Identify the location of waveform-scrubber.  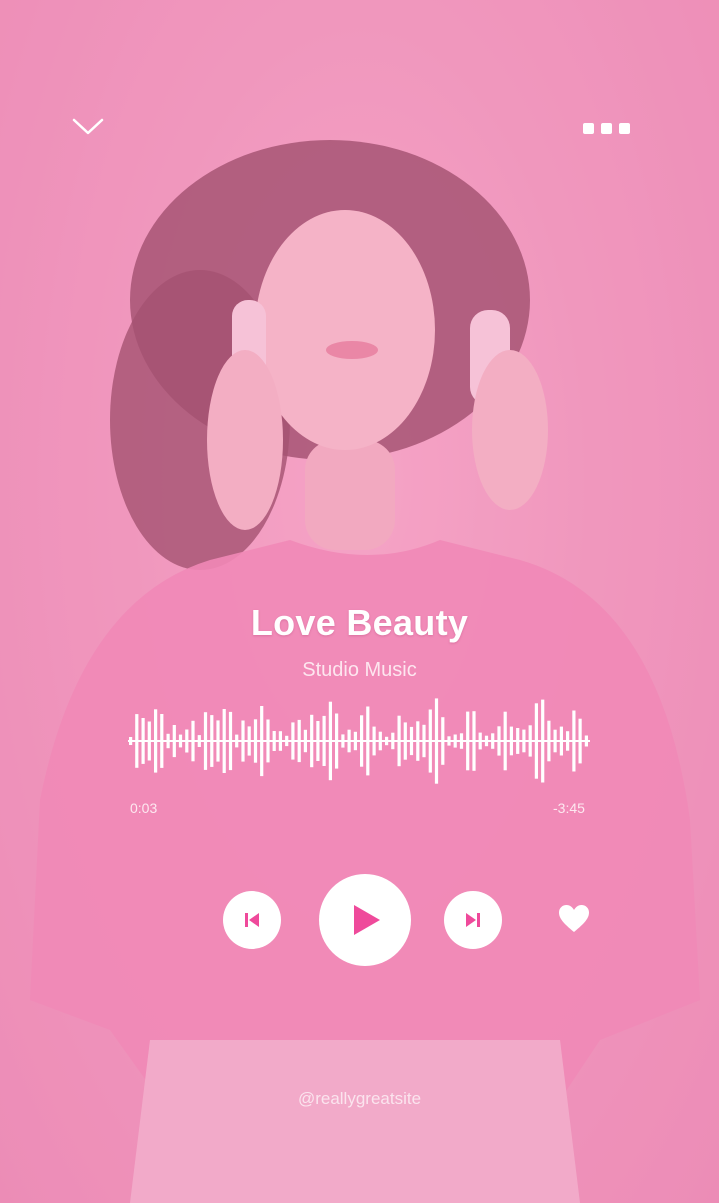
(359, 741).